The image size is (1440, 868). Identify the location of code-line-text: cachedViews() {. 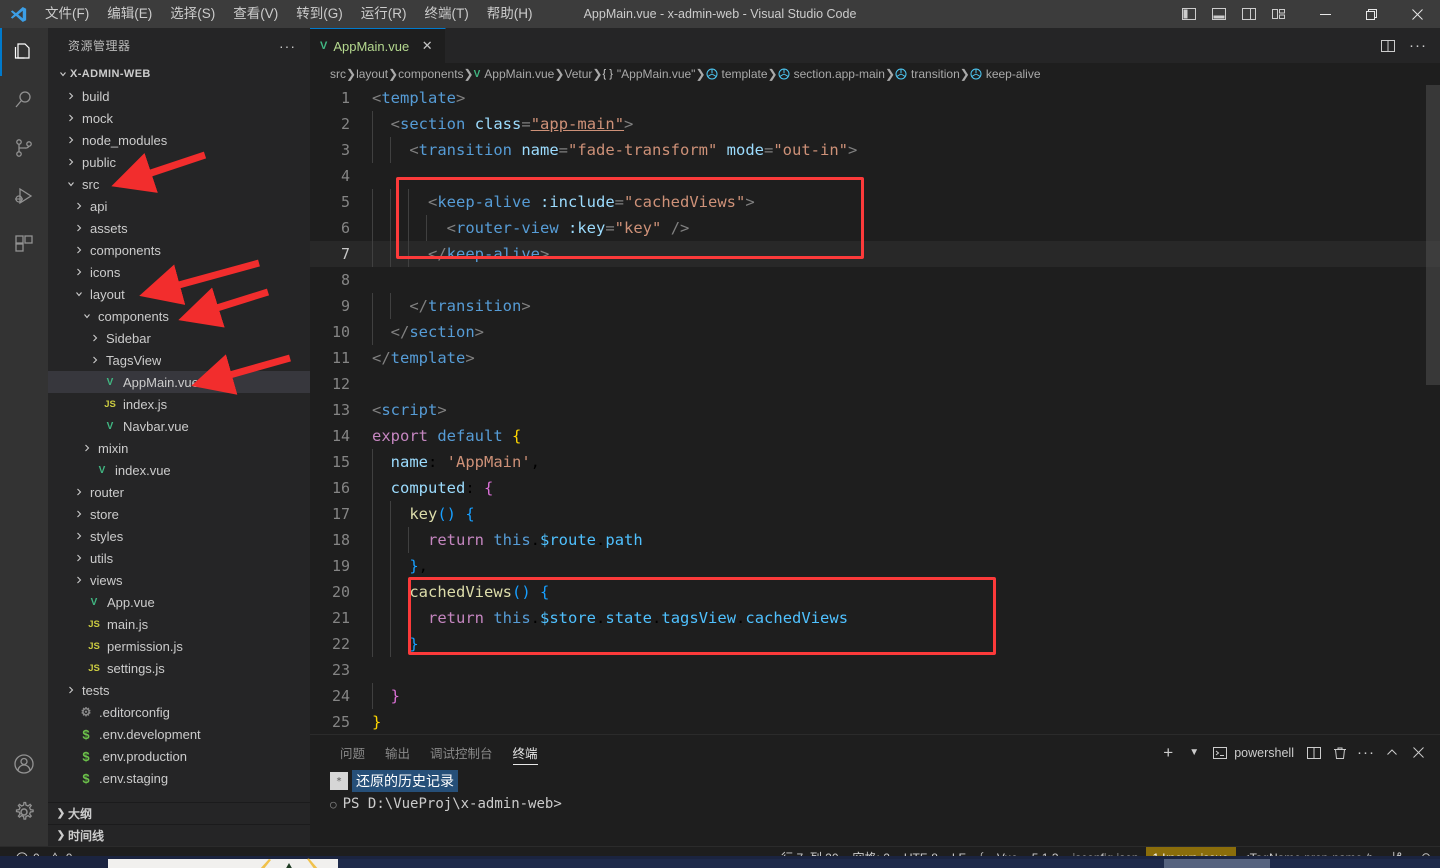
(906, 592).